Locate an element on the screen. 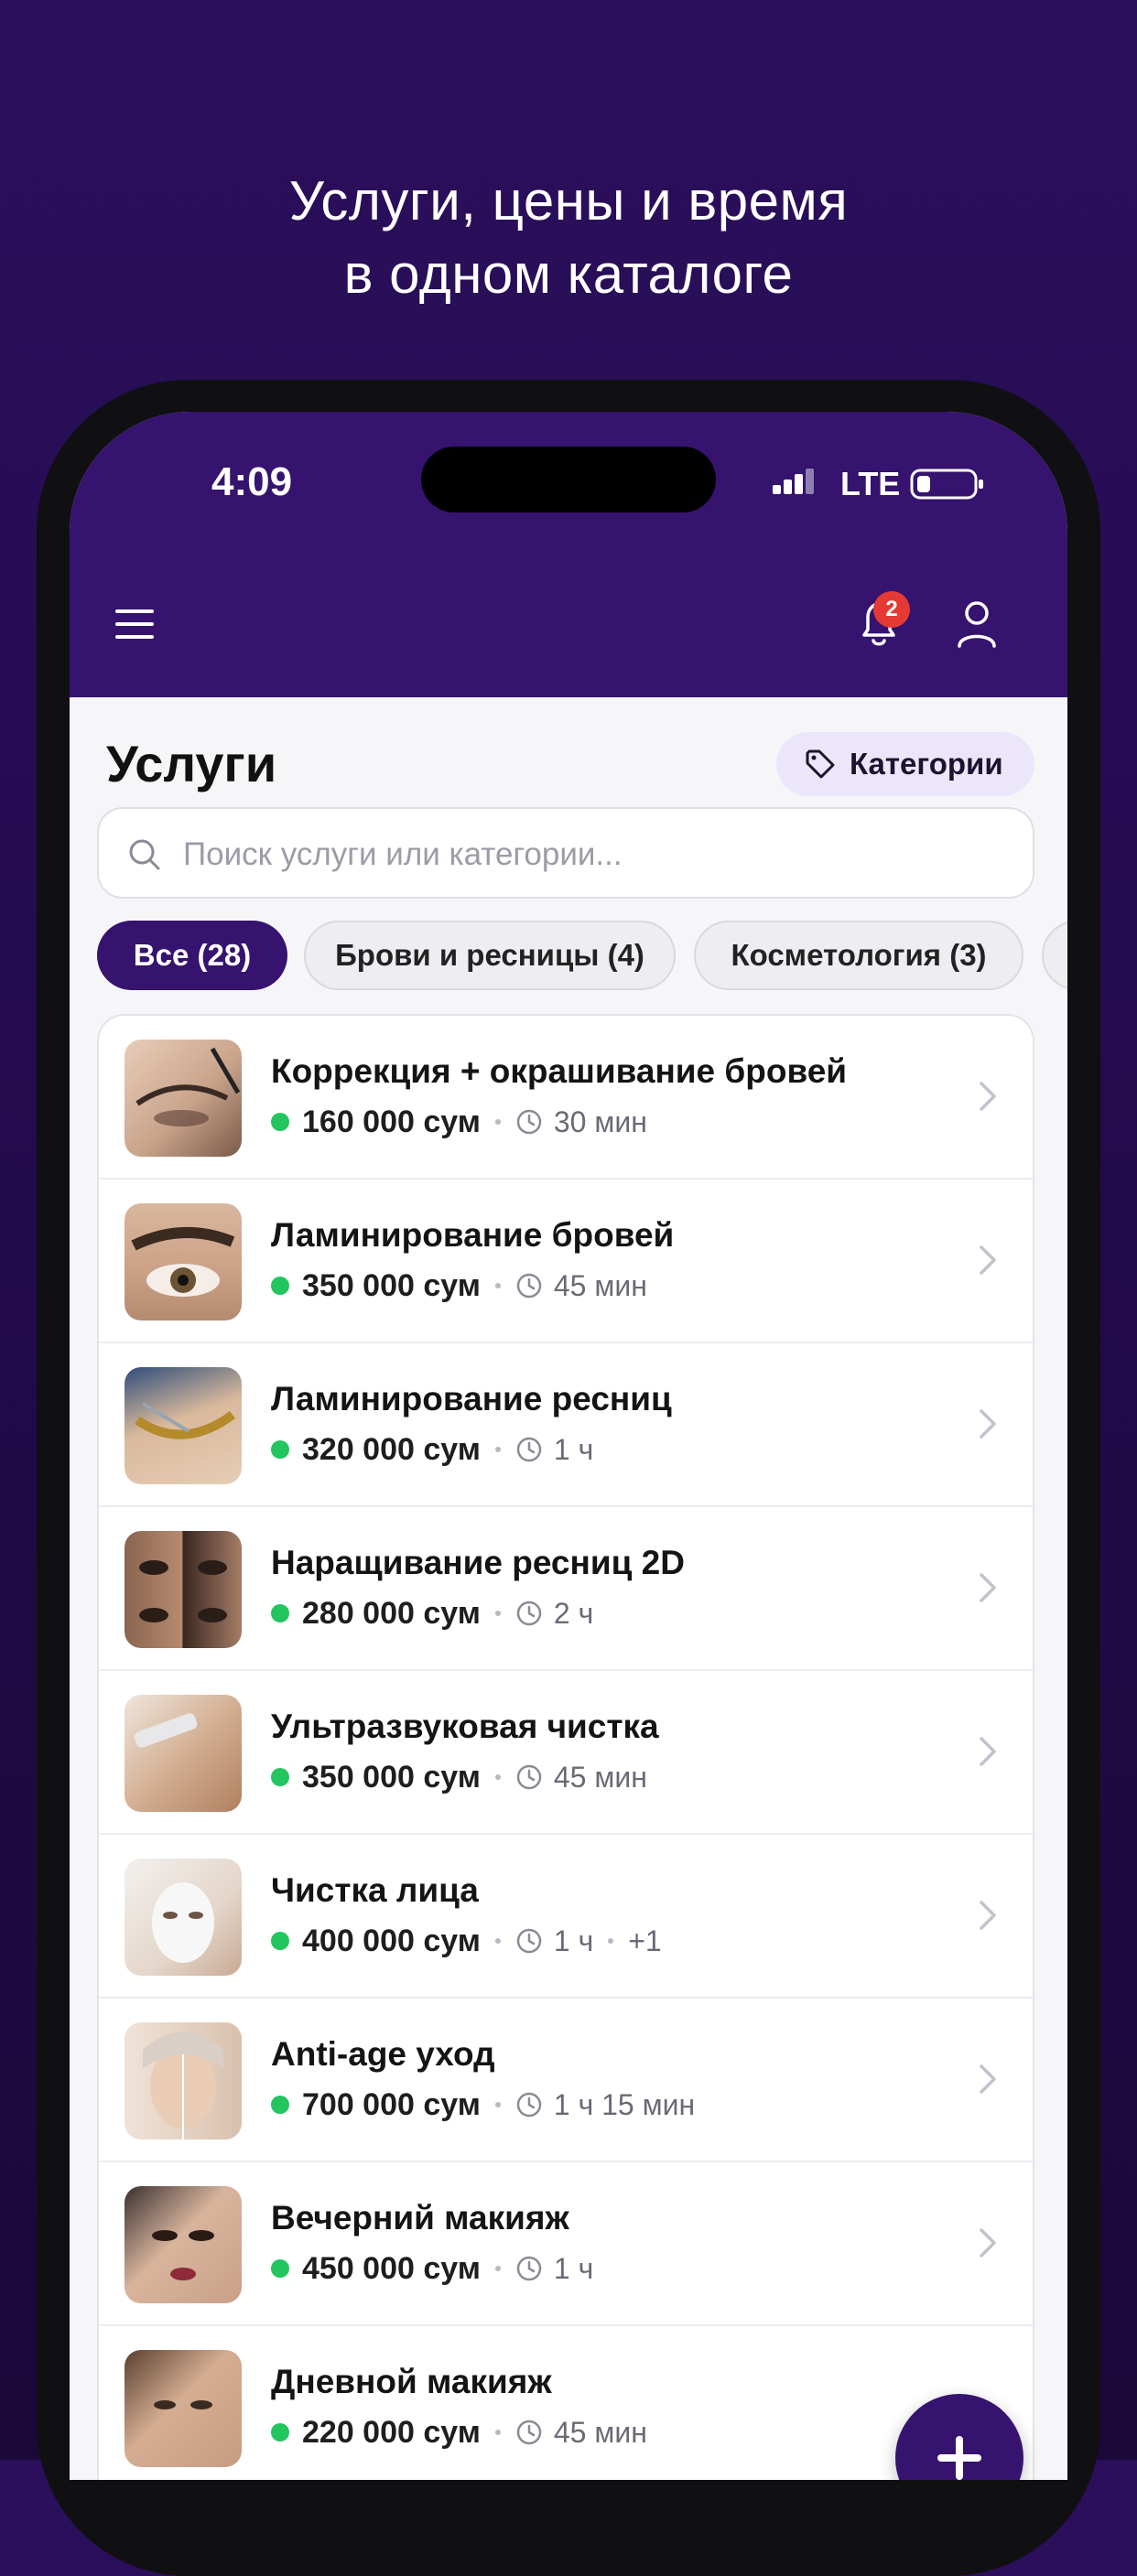  service-duration: 1 ч 15 мин is located at coordinates (624, 2104).